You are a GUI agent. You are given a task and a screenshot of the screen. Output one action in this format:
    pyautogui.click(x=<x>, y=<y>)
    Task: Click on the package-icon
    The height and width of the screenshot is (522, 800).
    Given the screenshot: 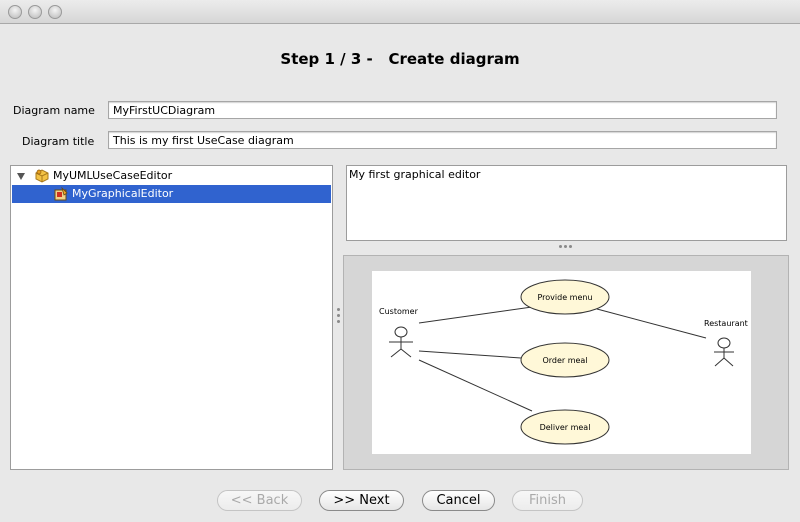 What is the action you would take?
    pyautogui.click(x=42, y=176)
    